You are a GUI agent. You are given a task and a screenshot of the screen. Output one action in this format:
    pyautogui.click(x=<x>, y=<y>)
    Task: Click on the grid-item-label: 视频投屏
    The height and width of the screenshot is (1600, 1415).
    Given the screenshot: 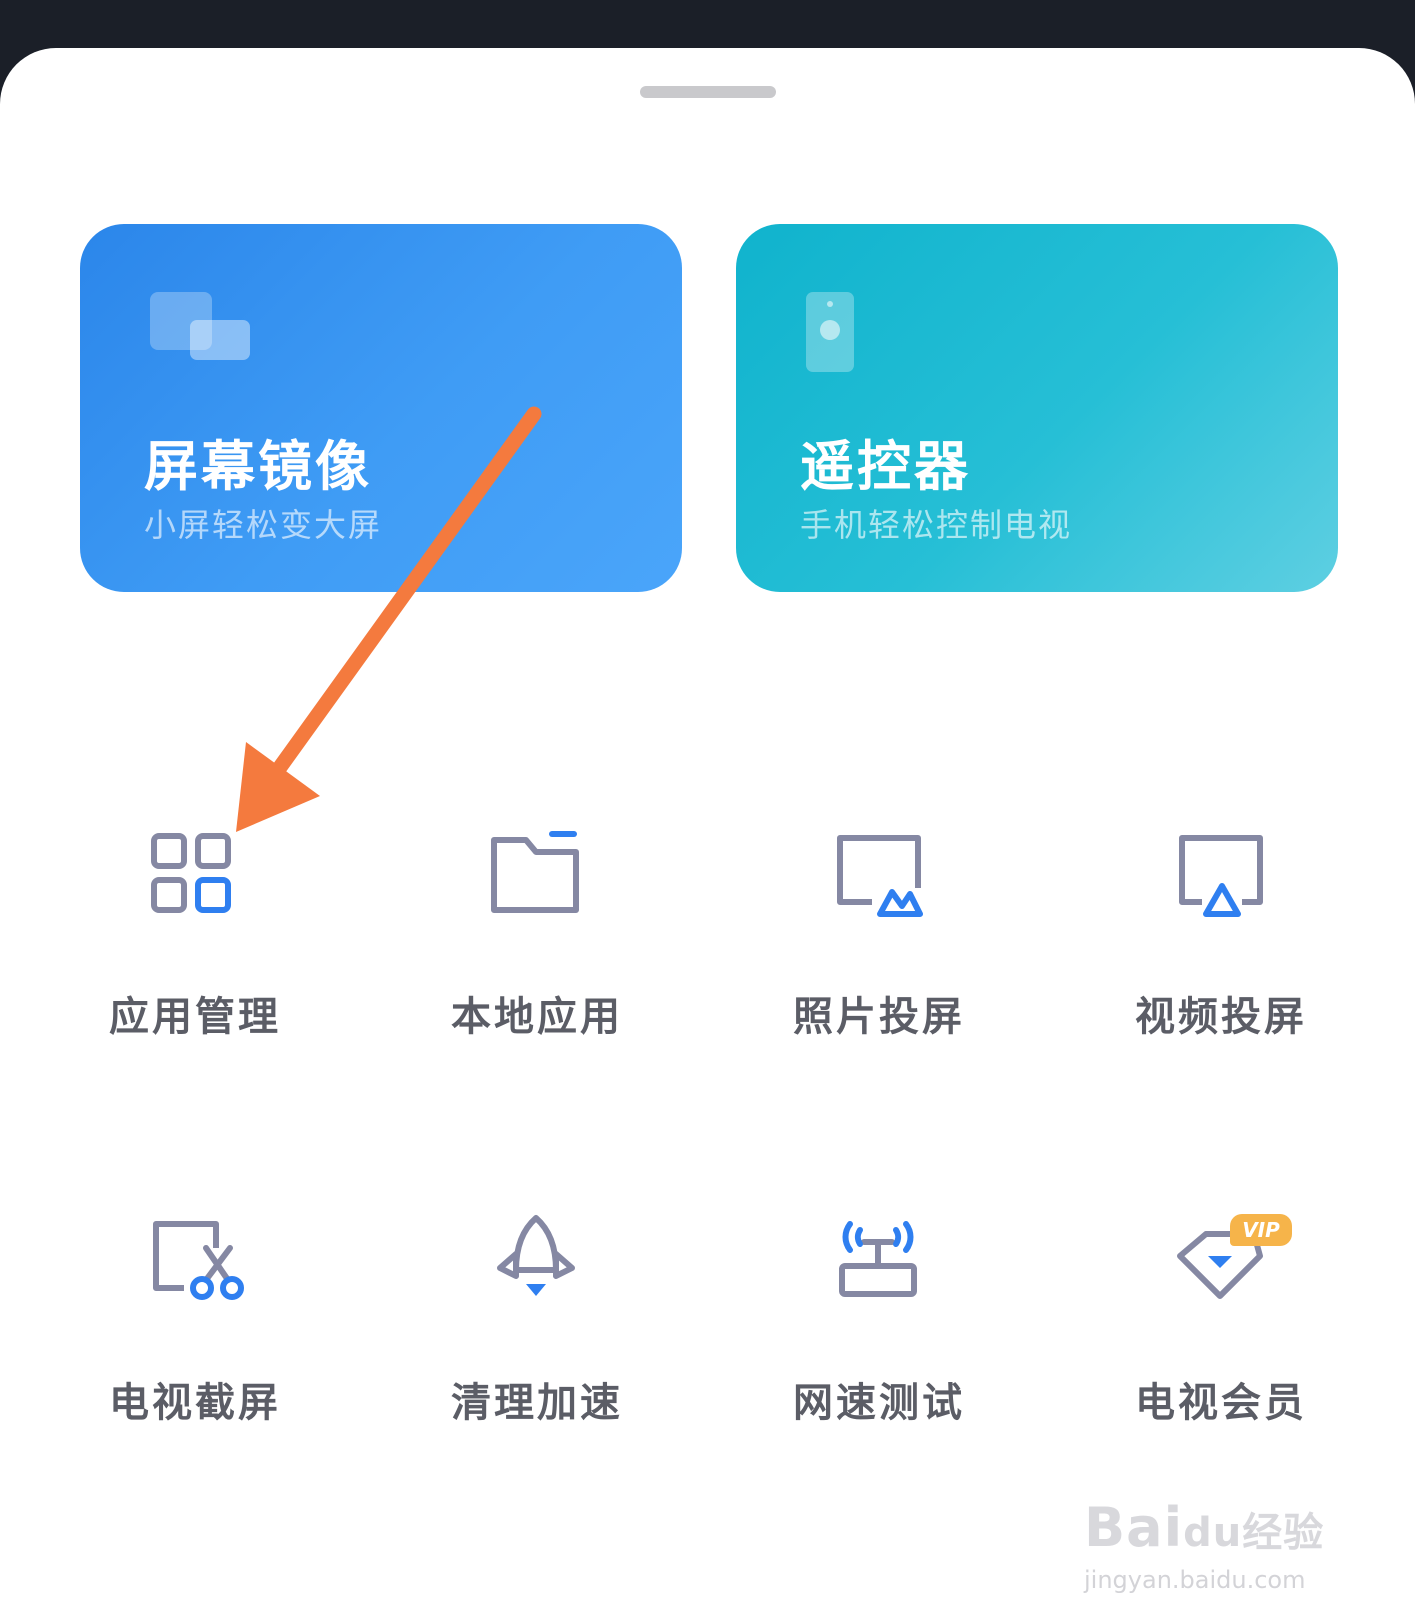 What is the action you would take?
    pyautogui.click(x=1221, y=1017)
    